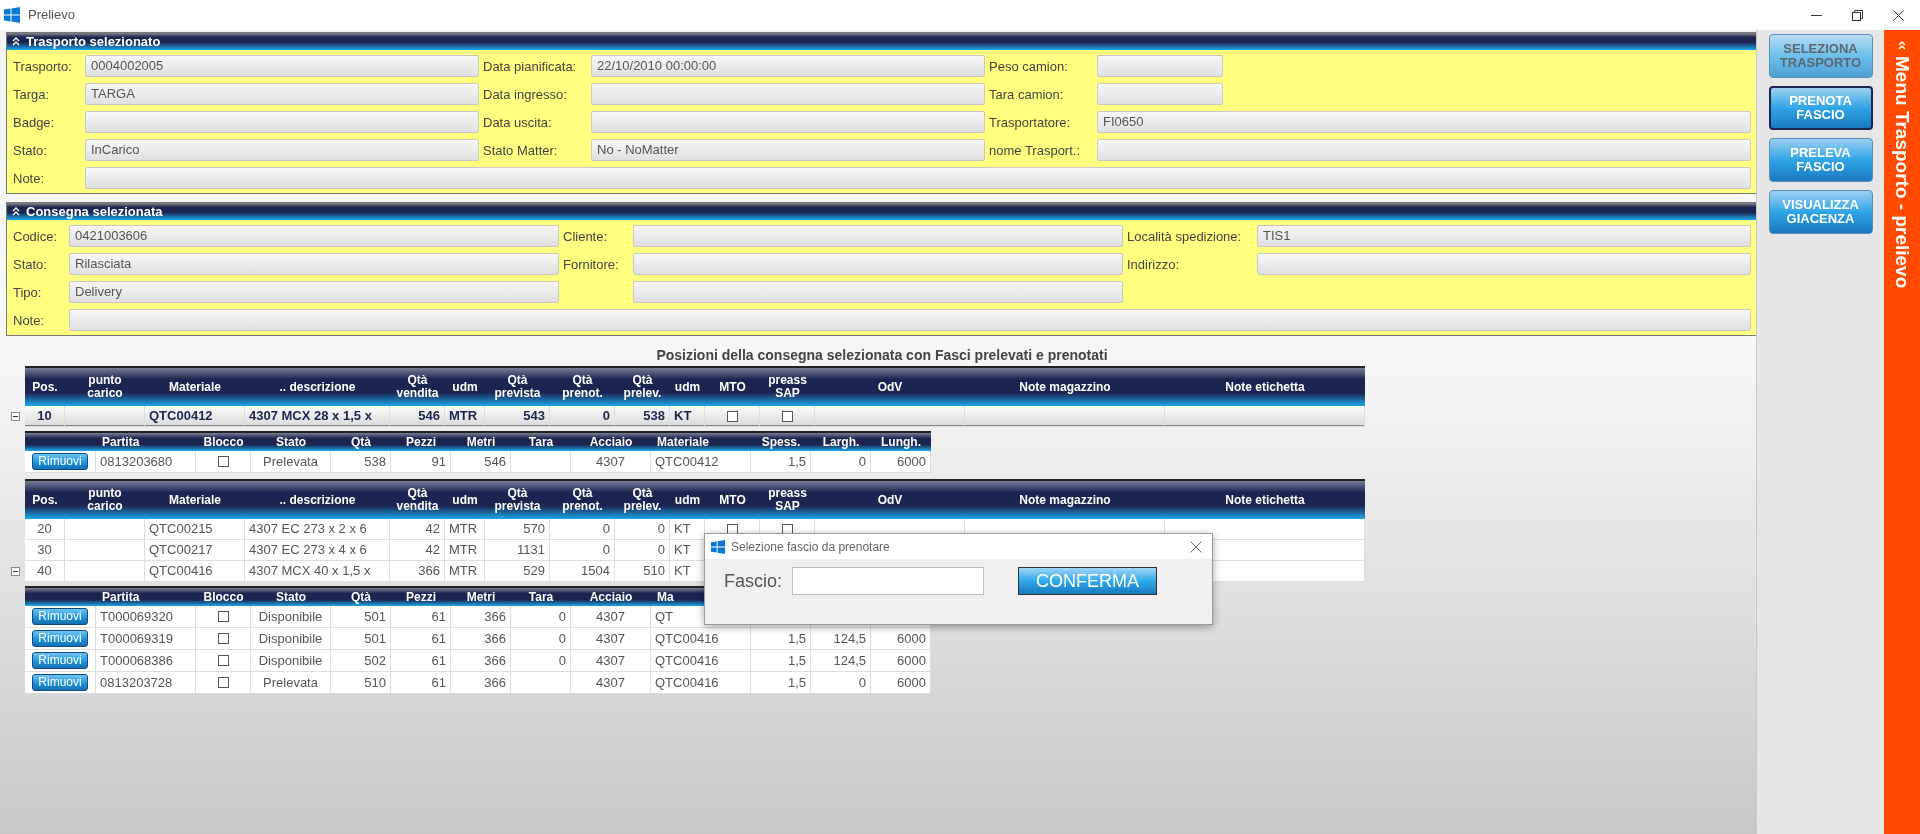 This screenshot has height=834, width=1920. I want to click on table-row: 10 QTC00412 4307 MCX 28 x 1,5 x 546 MTR 543 0 538 KT, so click(695, 416).